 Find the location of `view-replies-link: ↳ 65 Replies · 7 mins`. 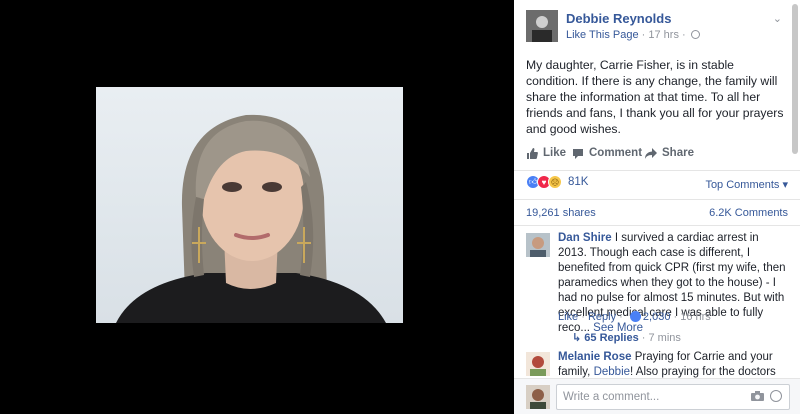

view-replies-link: ↳ 65 Replies · 7 mins is located at coordinates (626, 337).